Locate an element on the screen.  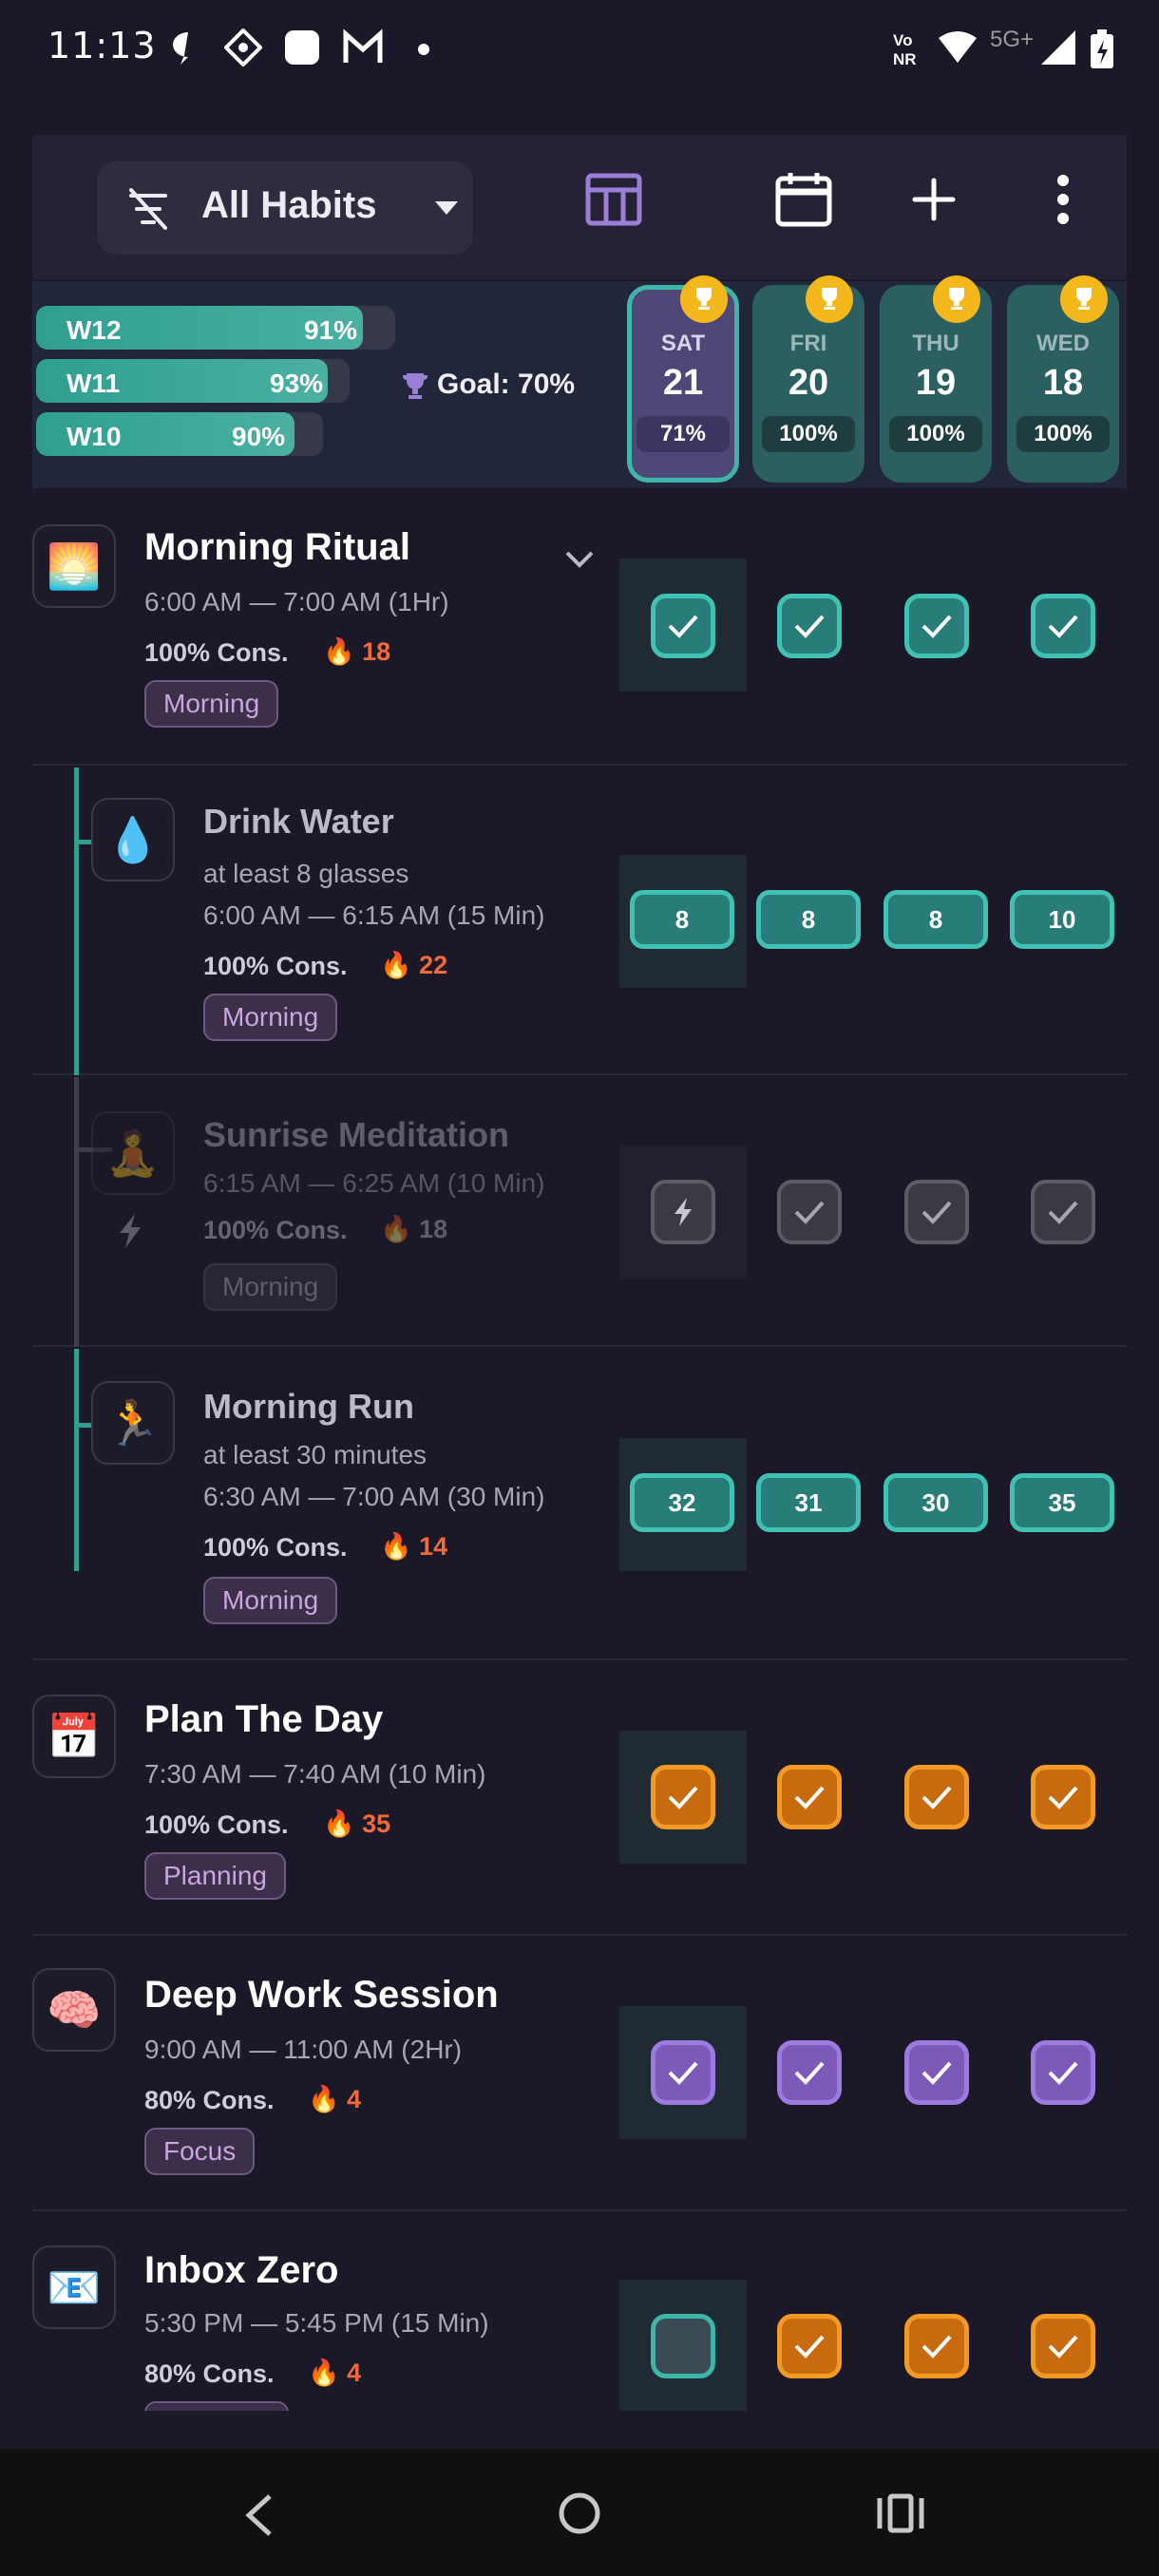
running-icon: 🏃 is located at coordinates (133, 1423).